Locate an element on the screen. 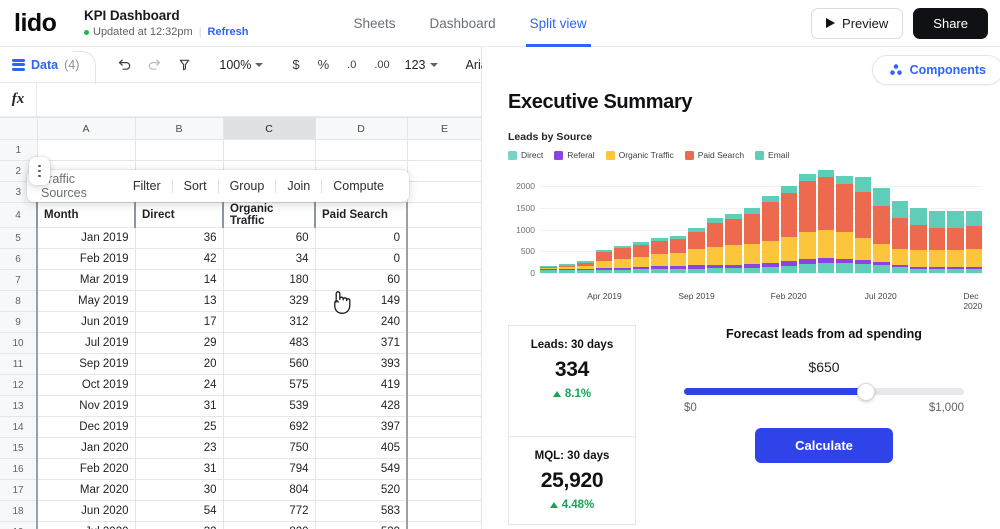 This screenshot has height=529, width=1000. row-header: 16 is located at coordinates (19, 469).